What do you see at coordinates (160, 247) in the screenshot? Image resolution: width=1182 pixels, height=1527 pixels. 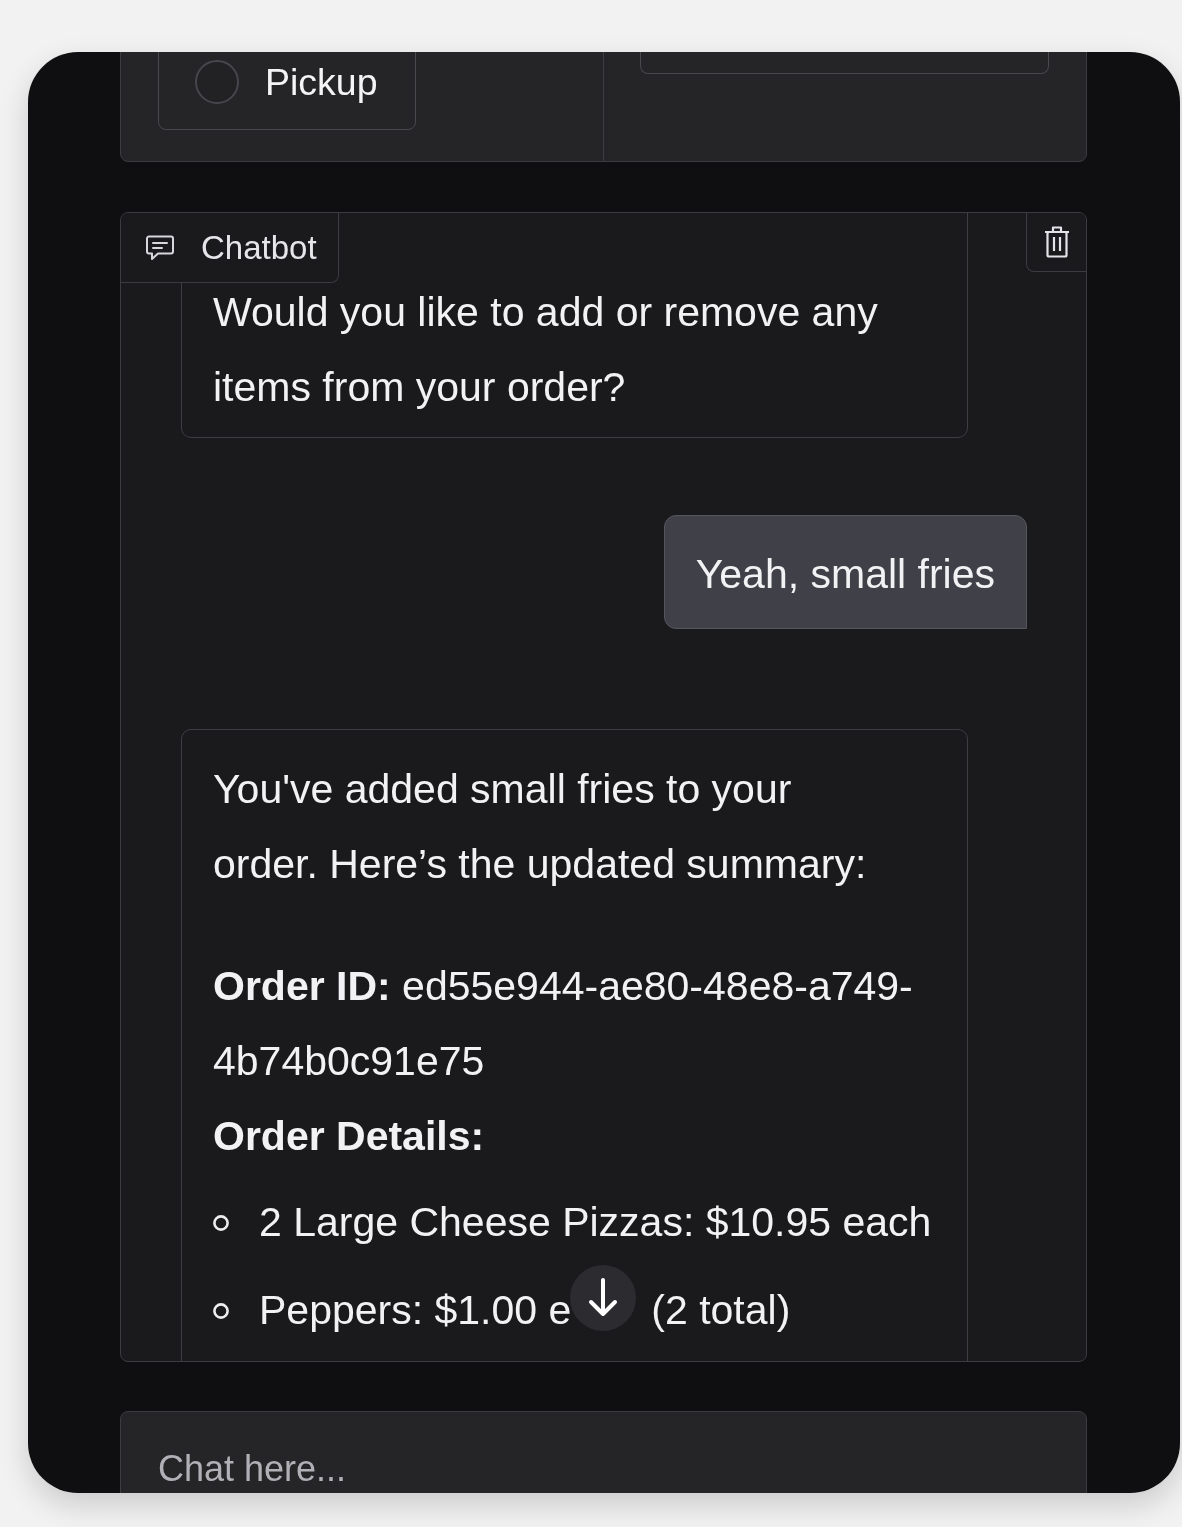 I see `chat-icon` at bounding box center [160, 247].